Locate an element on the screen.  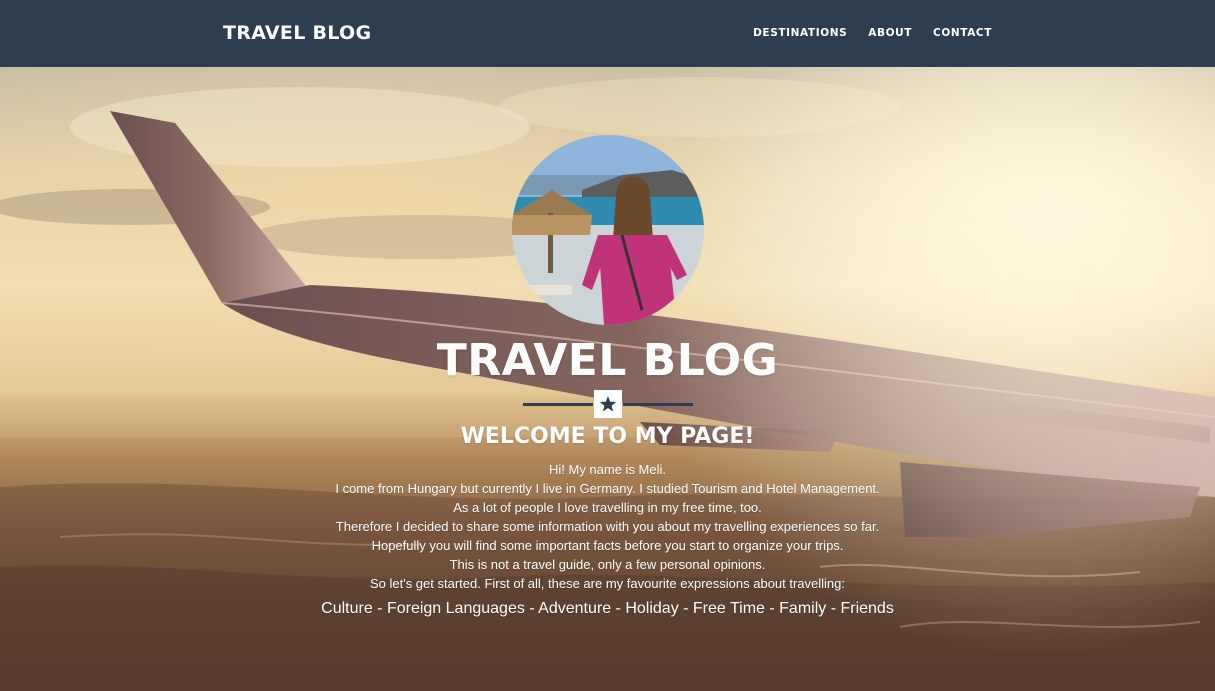
star-divider is located at coordinates (608, 404).